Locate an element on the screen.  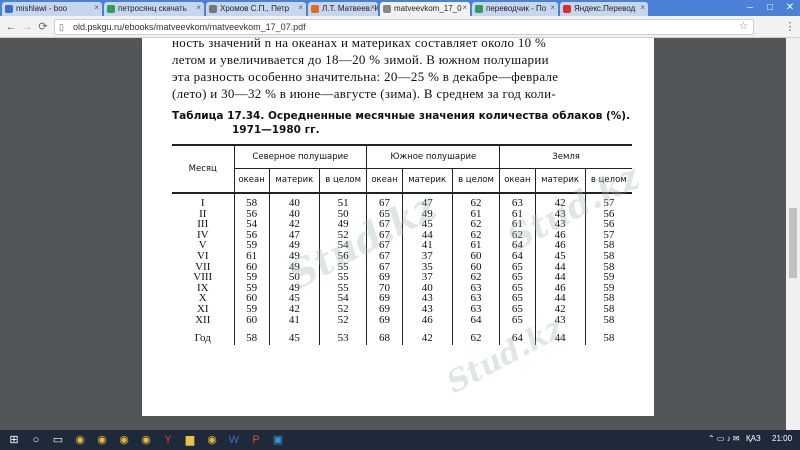
windows-start-icon: ⊞ is located at coordinates (14, 440).